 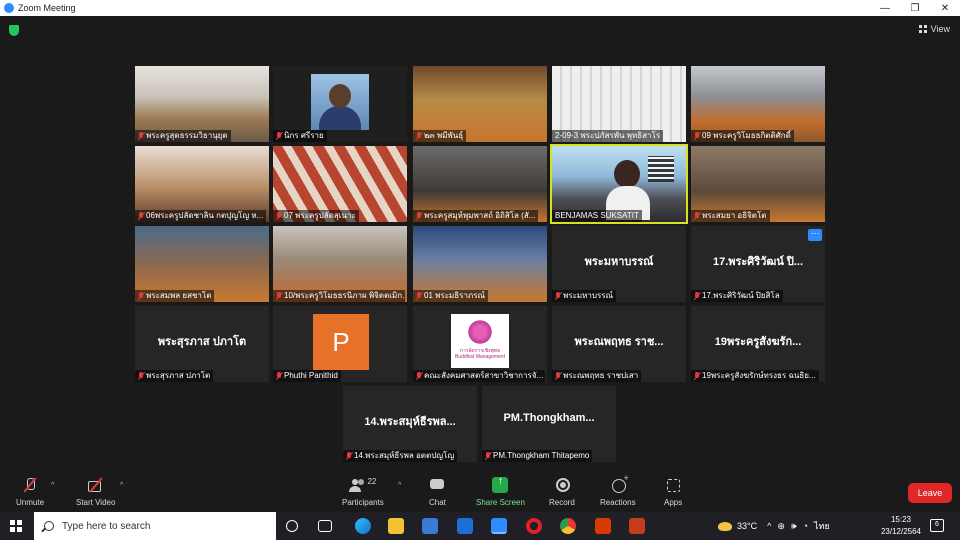 What do you see at coordinates (673, 492) in the screenshot?
I see `apps-button: Apps` at bounding box center [673, 492].